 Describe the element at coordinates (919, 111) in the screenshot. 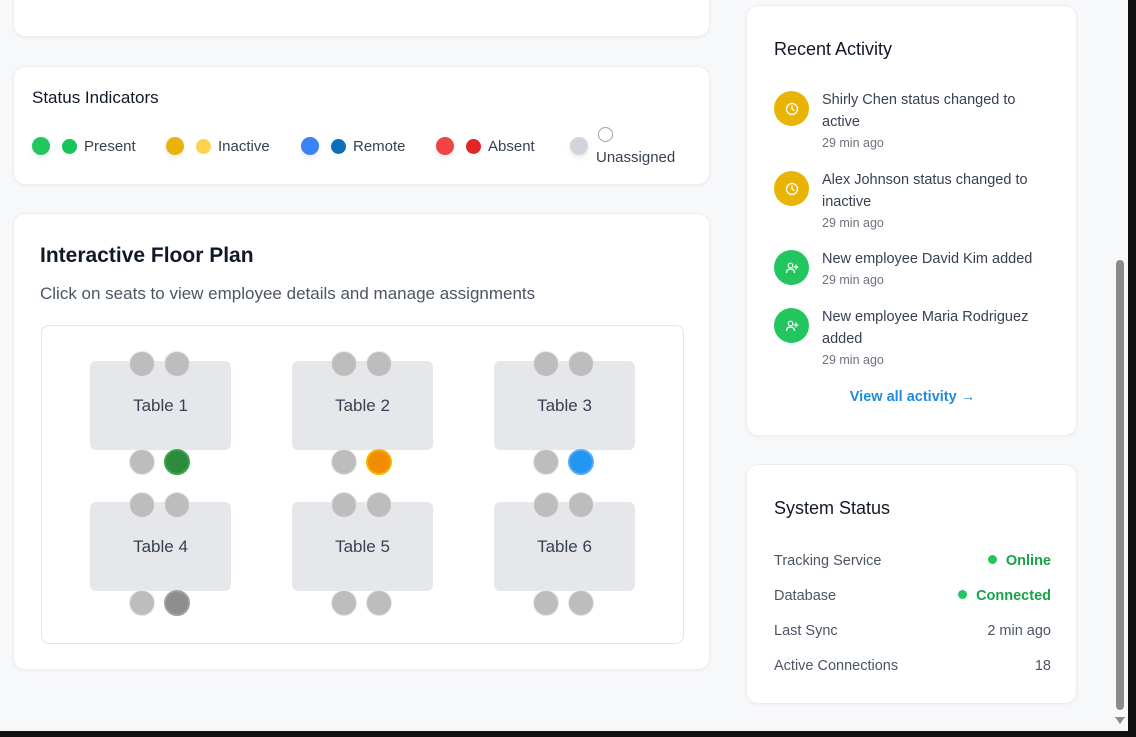

I see `activity-text: Shirly Chen status changed to active` at that location.